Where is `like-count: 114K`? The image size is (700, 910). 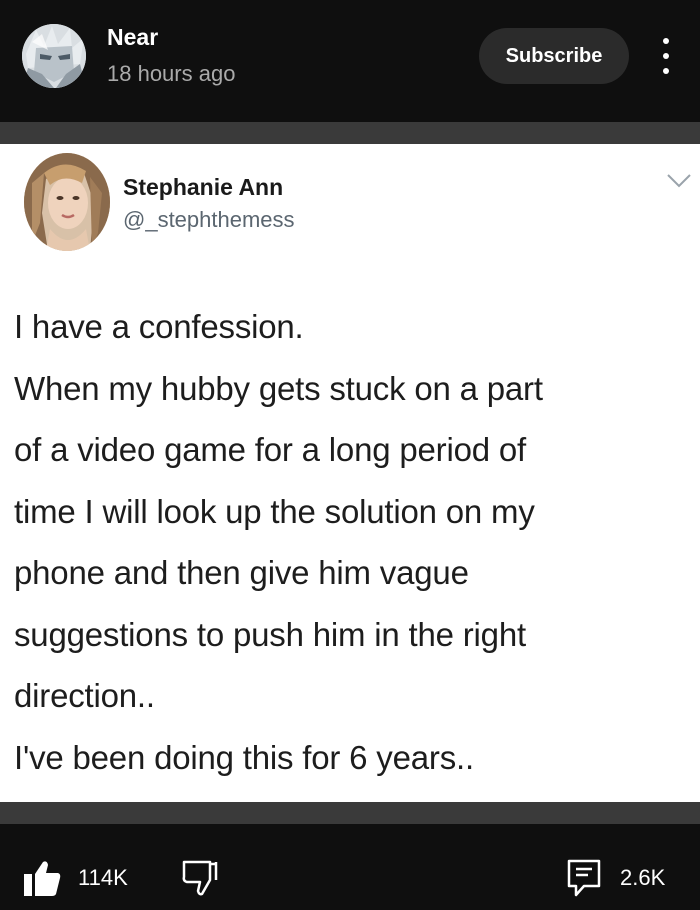
like-count: 114K is located at coordinates (103, 877).